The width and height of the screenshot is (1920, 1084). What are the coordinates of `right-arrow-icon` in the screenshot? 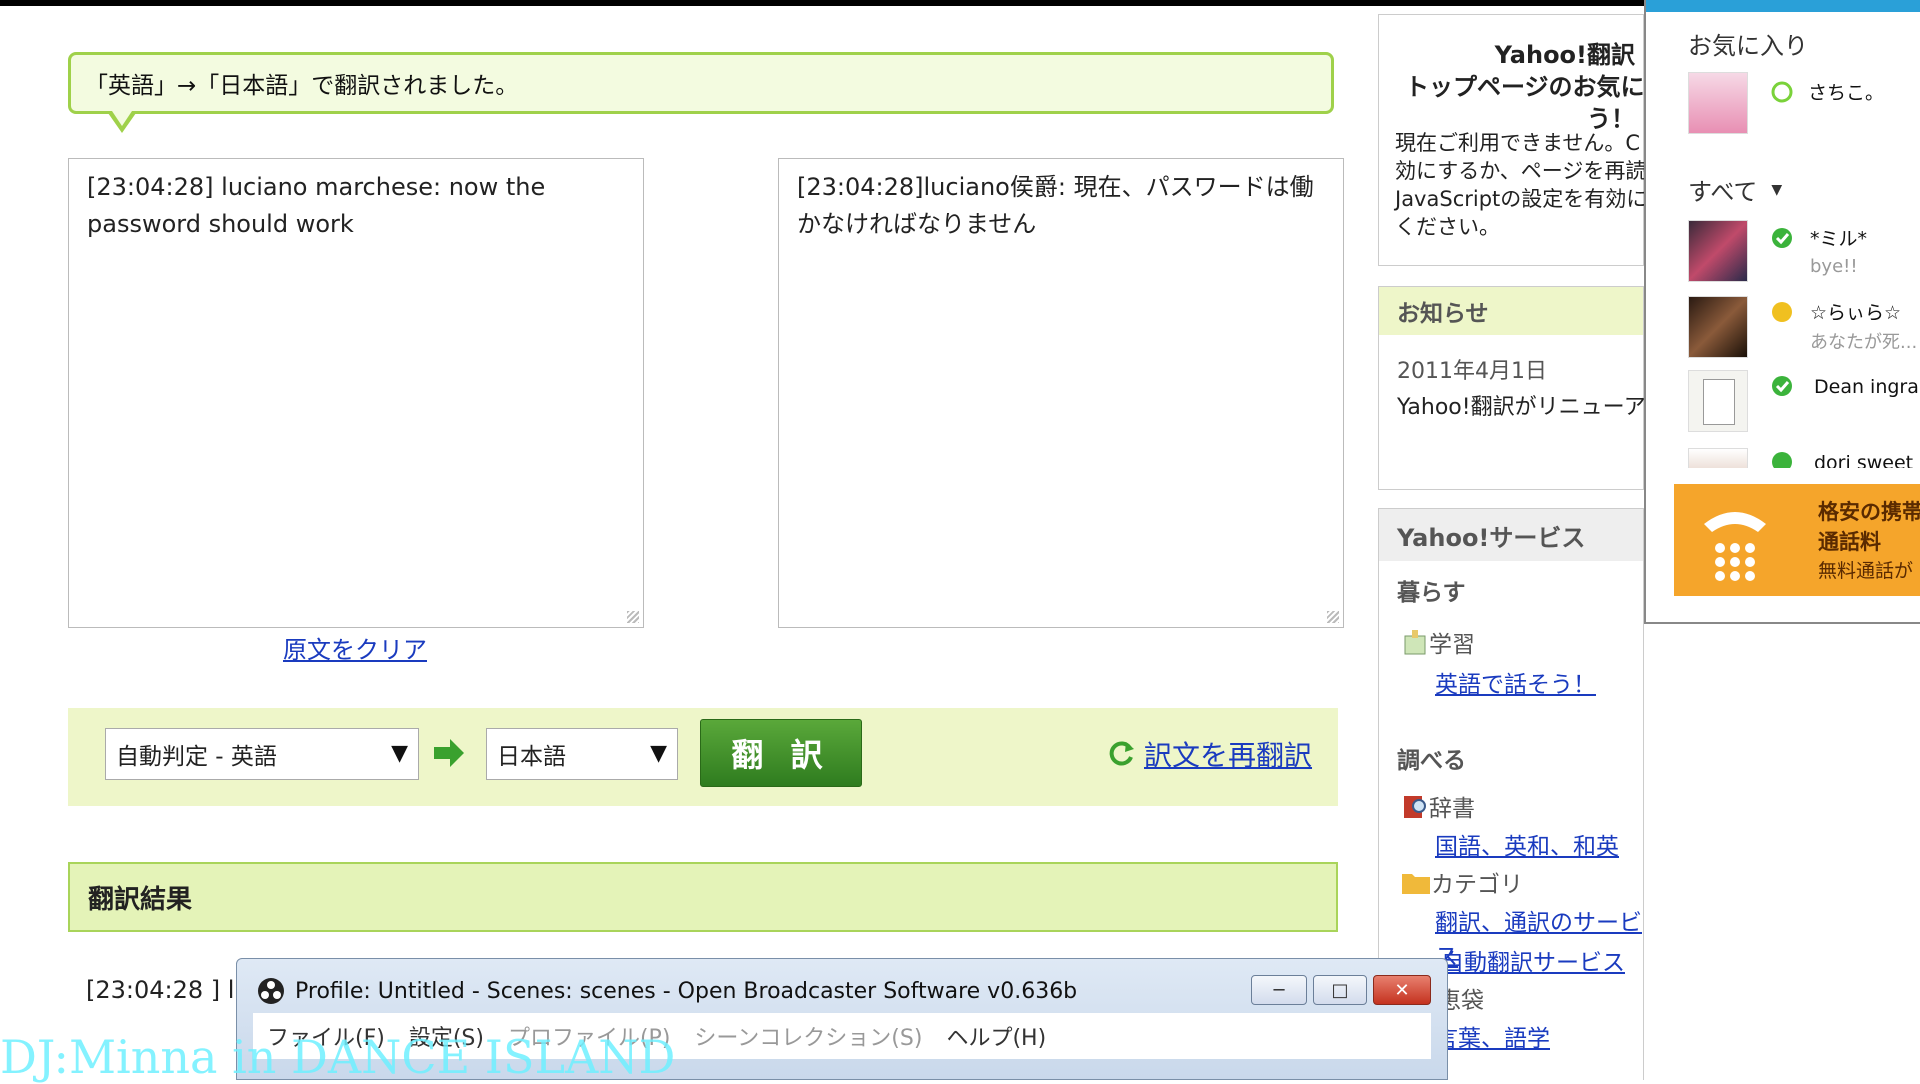 It's located at (449, 753).